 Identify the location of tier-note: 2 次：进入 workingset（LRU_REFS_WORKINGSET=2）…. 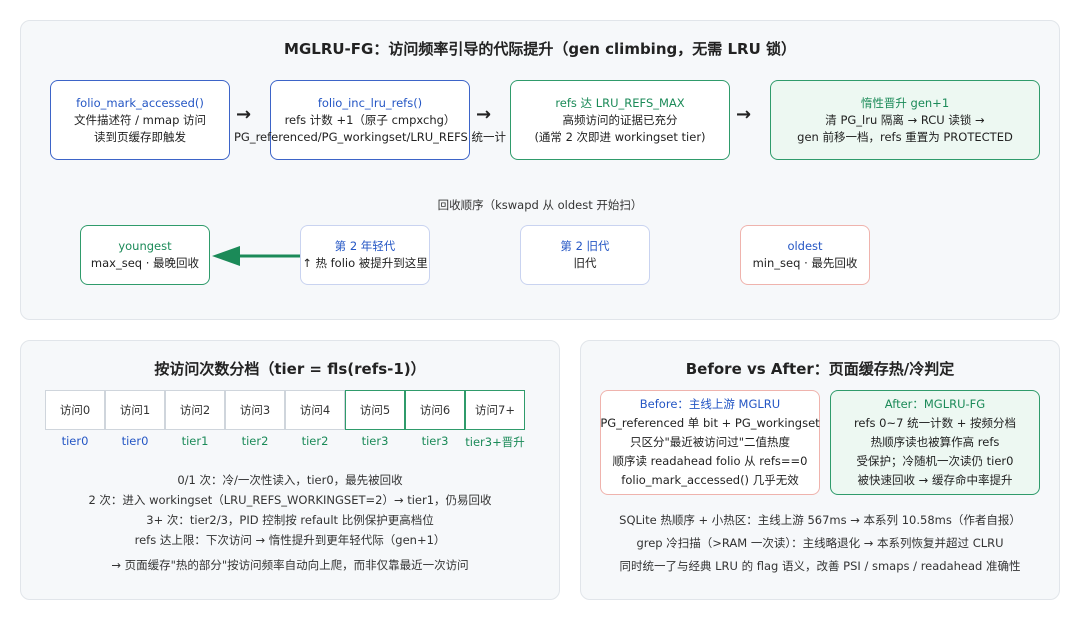
(290, 500).